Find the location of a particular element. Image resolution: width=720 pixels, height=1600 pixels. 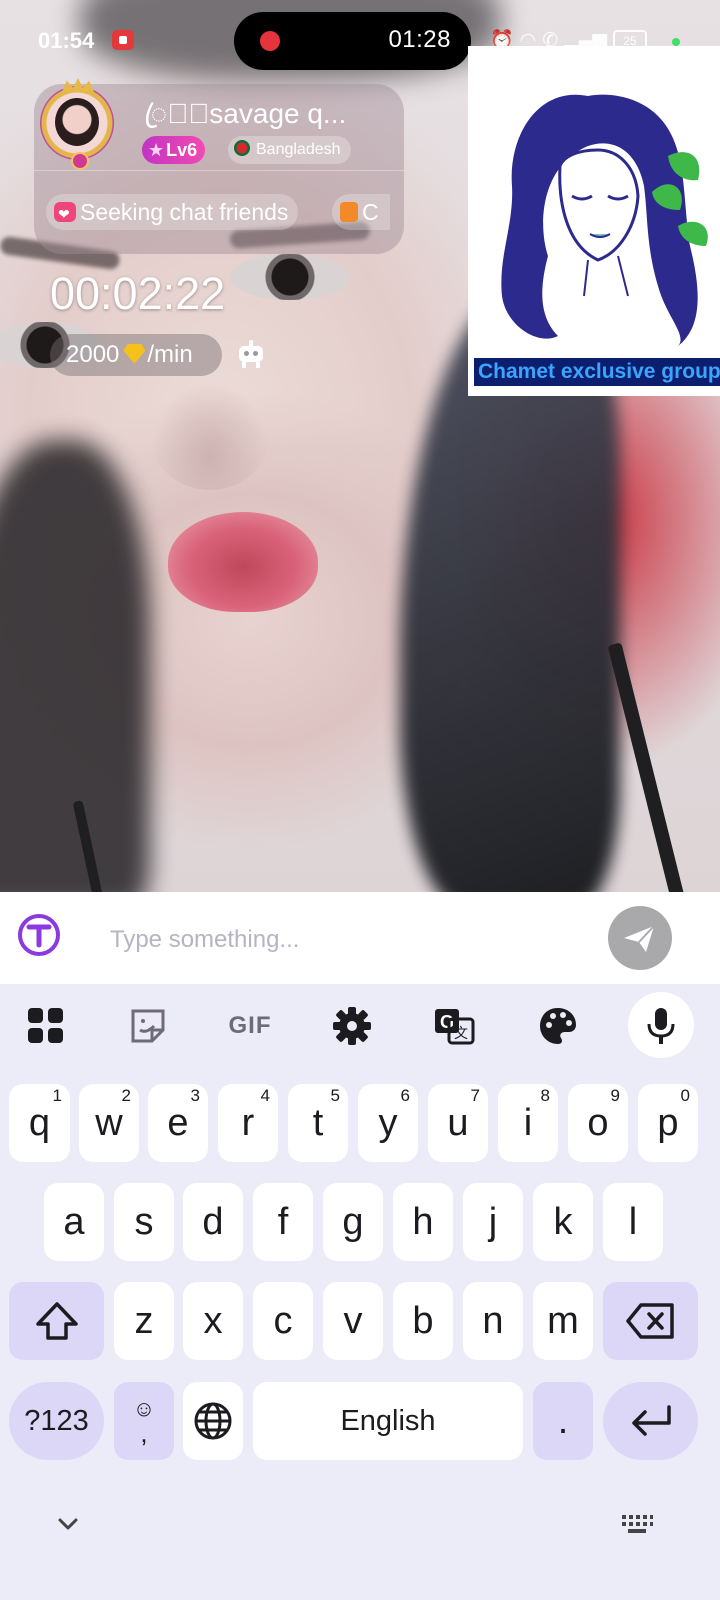

record-dot-icon is located at coordinates (270, 41).